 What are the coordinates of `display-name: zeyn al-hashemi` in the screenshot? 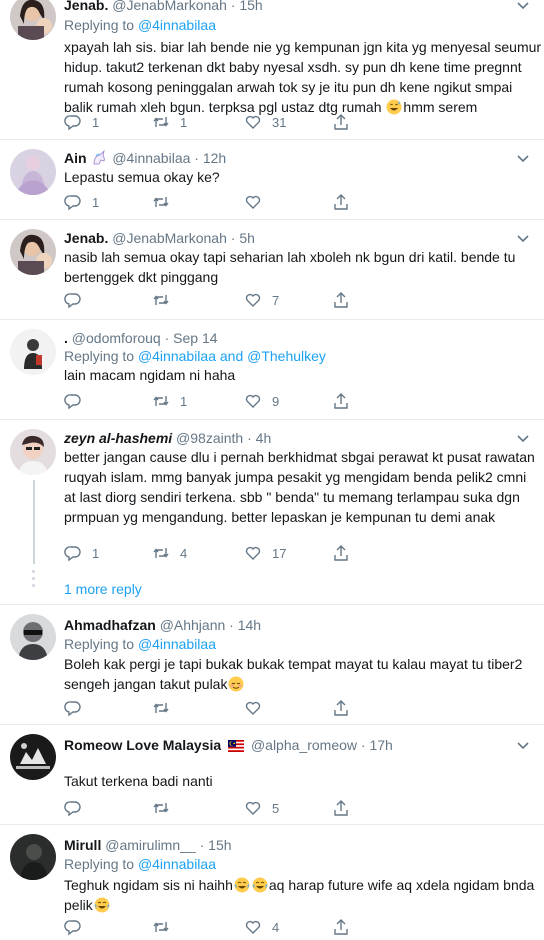 It's located at (118, 438).